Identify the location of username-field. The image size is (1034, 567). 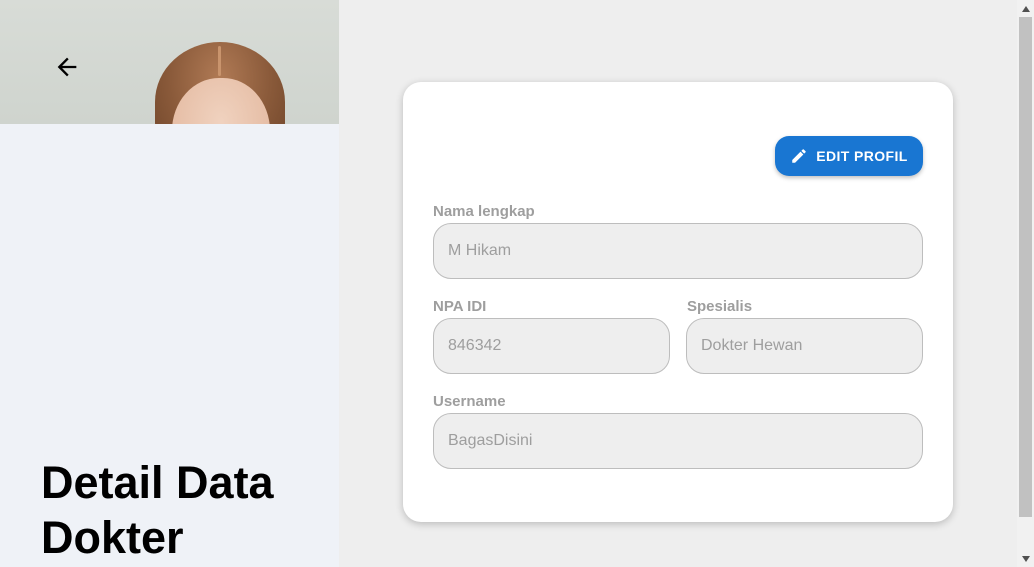
(678, 441).